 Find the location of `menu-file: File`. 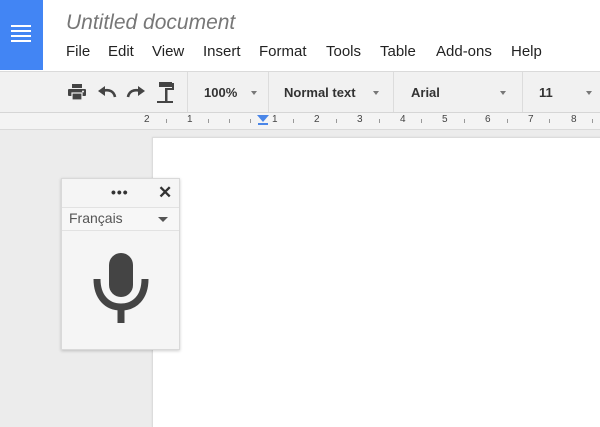

menu-file: File is located at coordinates (78, 51).